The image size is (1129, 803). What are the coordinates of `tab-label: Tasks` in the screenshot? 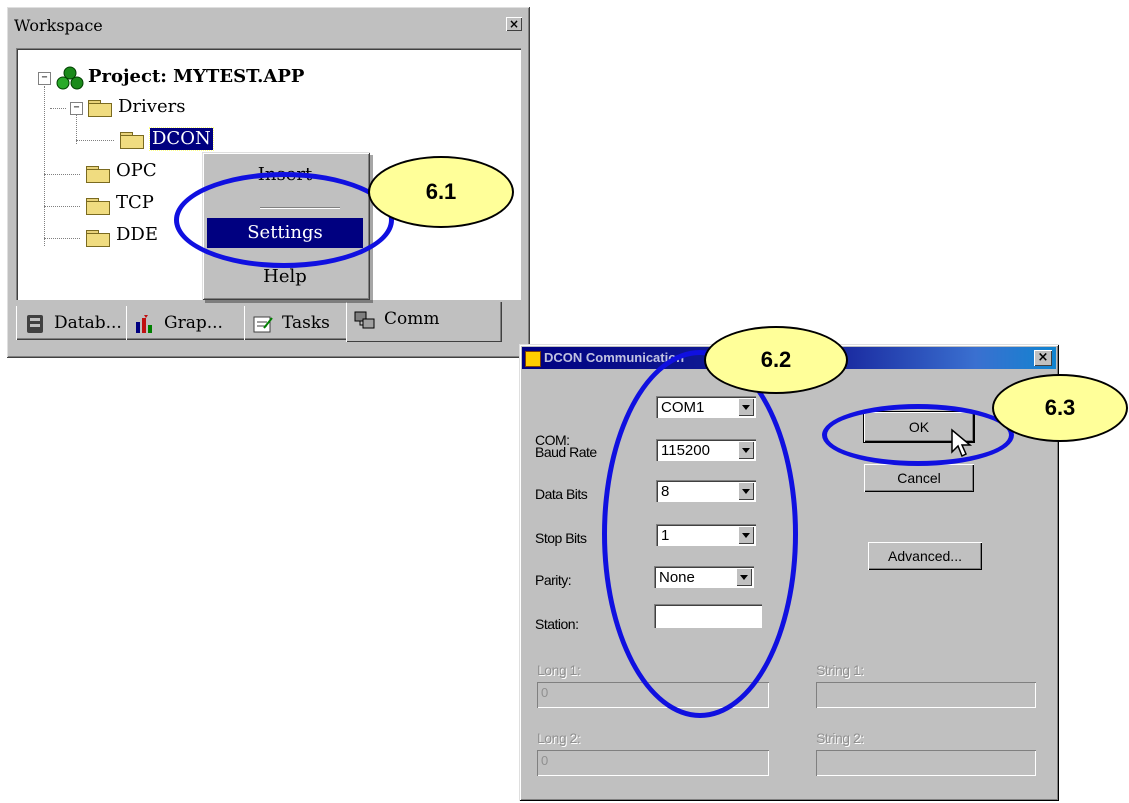 It's located at (306, 323).